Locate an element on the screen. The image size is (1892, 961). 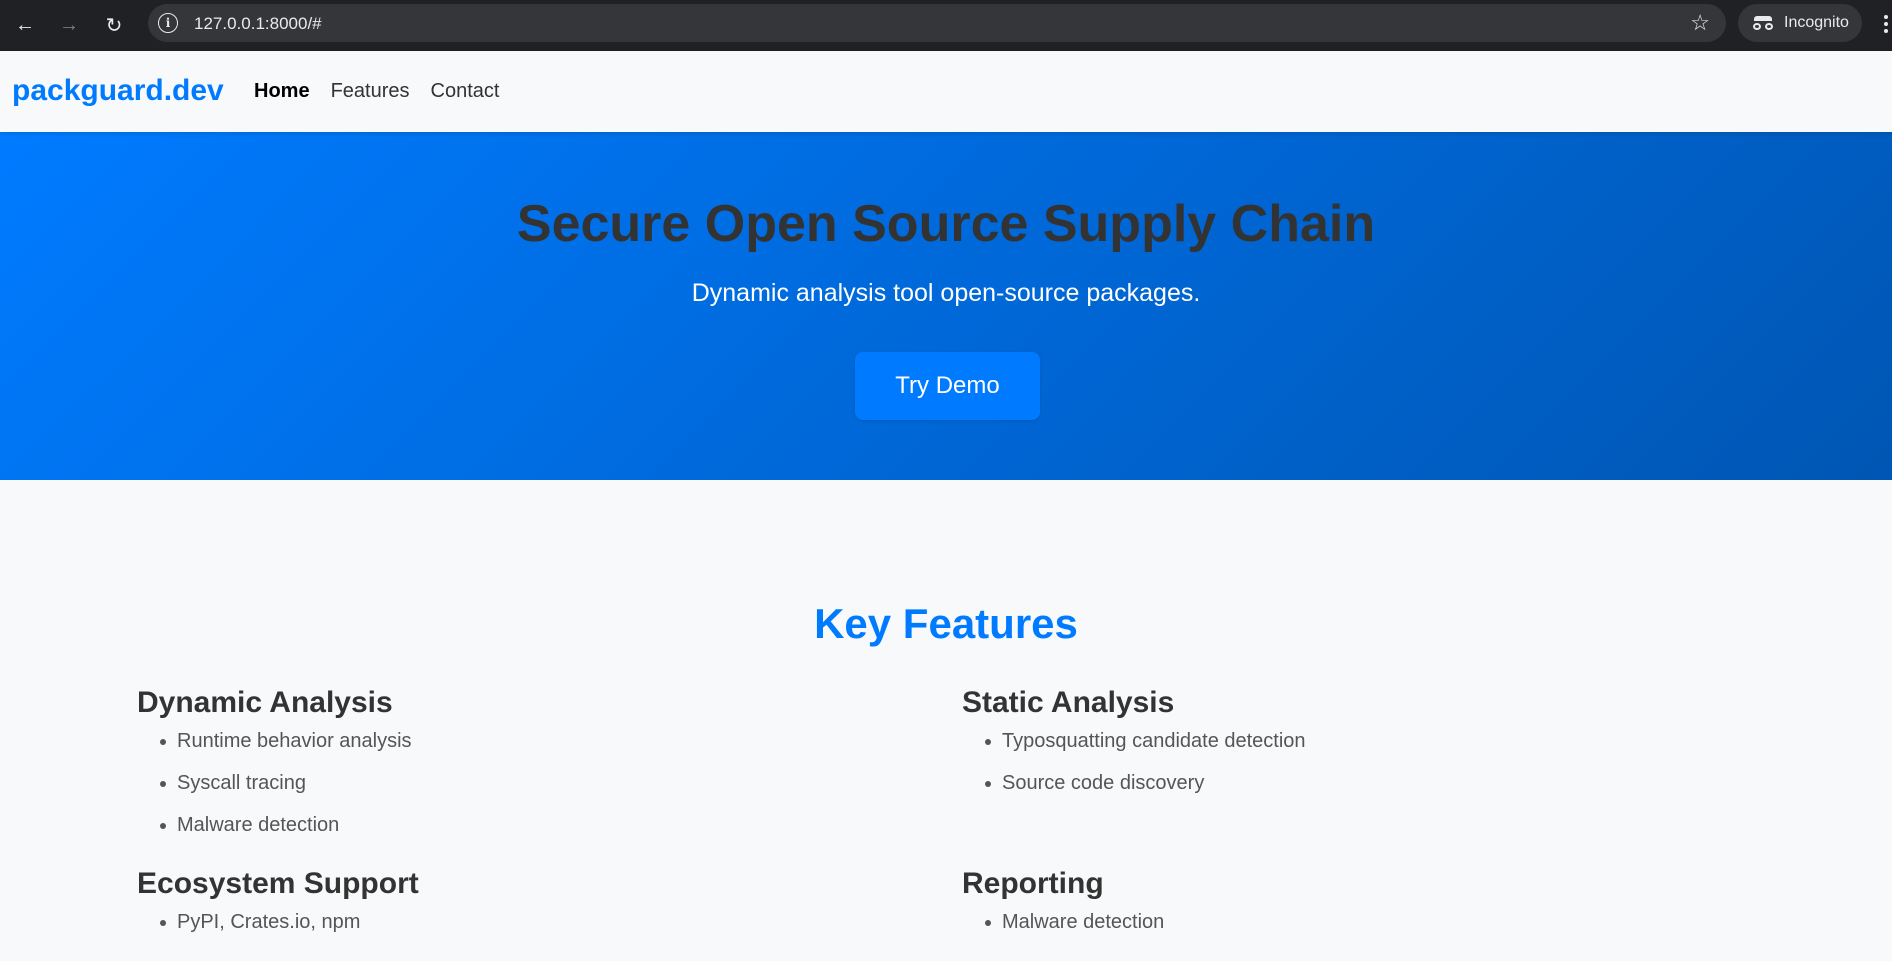
nav-link-home: Home is located at coordinates (282, 91).